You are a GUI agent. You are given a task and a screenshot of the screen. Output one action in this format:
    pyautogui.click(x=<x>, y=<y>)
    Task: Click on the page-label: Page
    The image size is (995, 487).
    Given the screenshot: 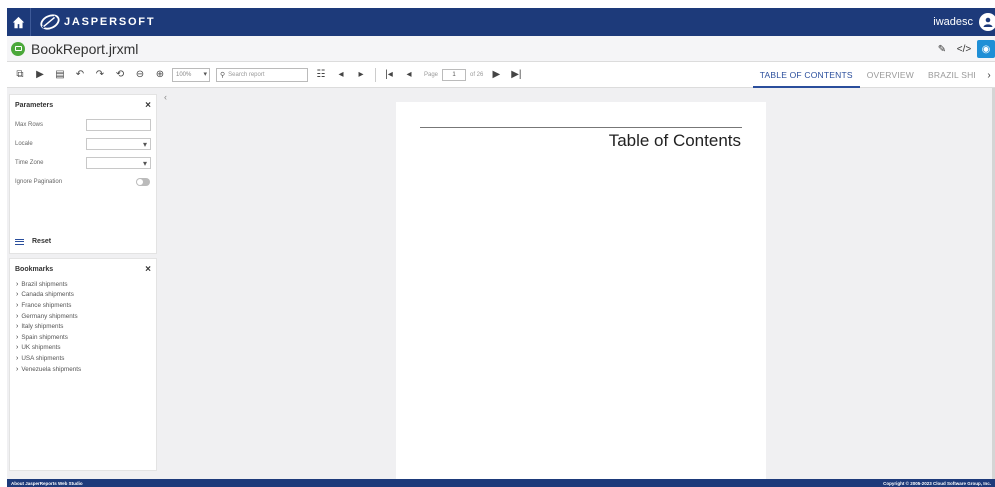 What is the action you would take?
    pyautogui.click(x=431, y=74)
    